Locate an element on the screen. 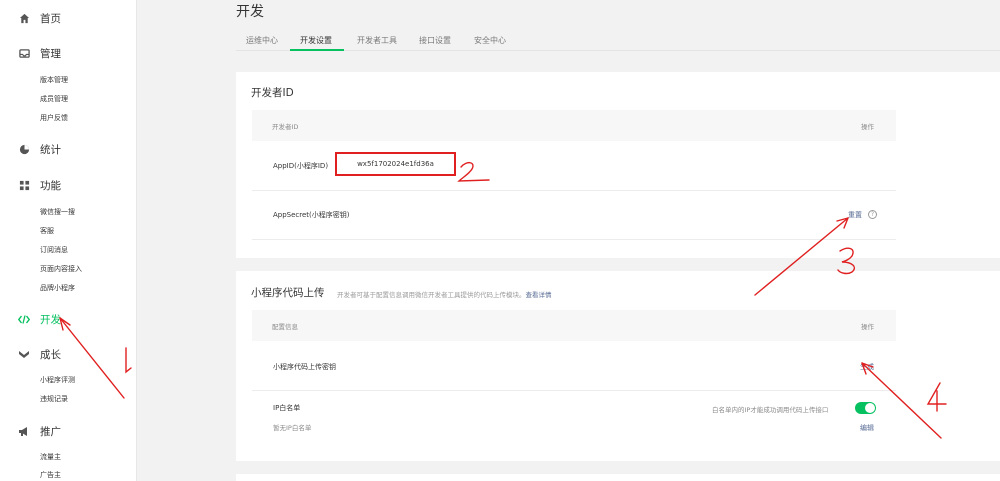 This screenshot has height=481, width=1000. appid-value: wx5f1702024e1fd36a is located at coordinates (395, 164).